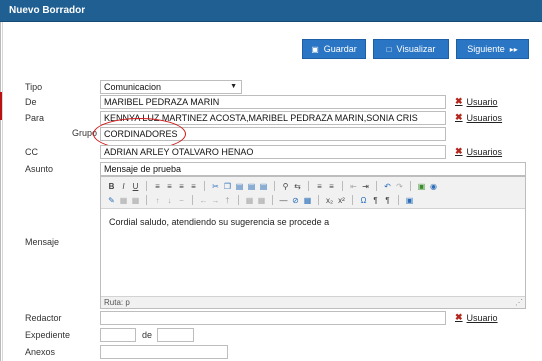 The image size is (542, 361). Describe the element at coordinates (157, 200) in the screenshot. I see `row-before-icon: ↑` at that location.